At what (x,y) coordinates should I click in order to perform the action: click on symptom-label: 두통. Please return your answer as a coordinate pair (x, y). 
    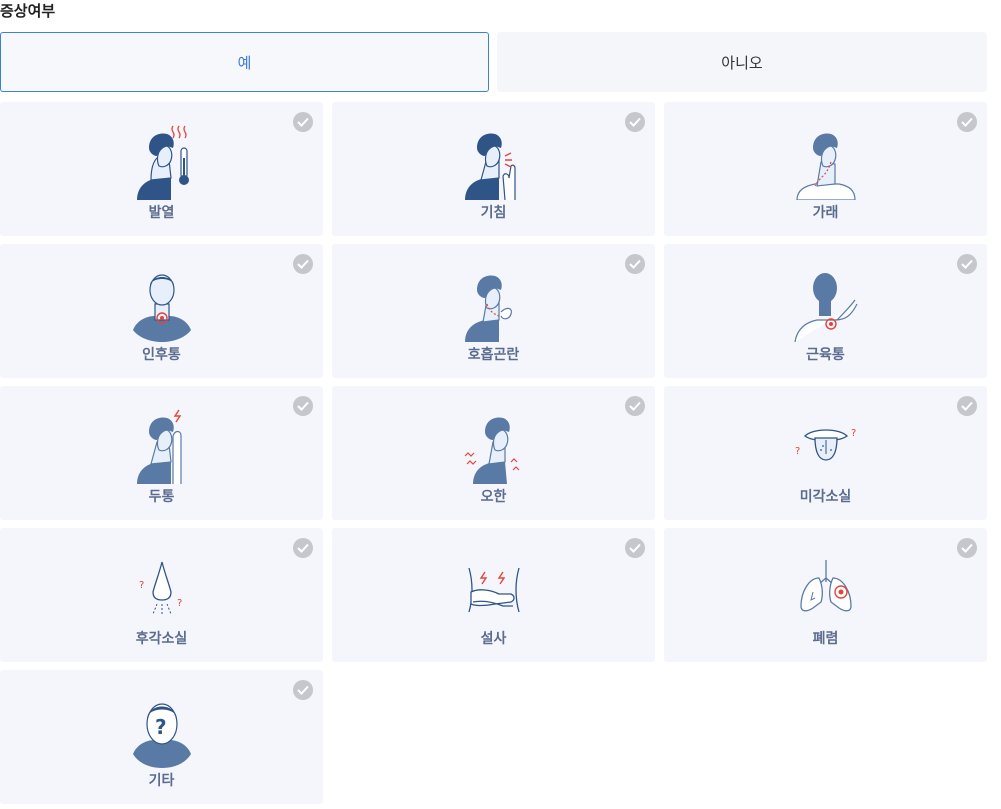
    Looking at the image, I should click on (161, 497).